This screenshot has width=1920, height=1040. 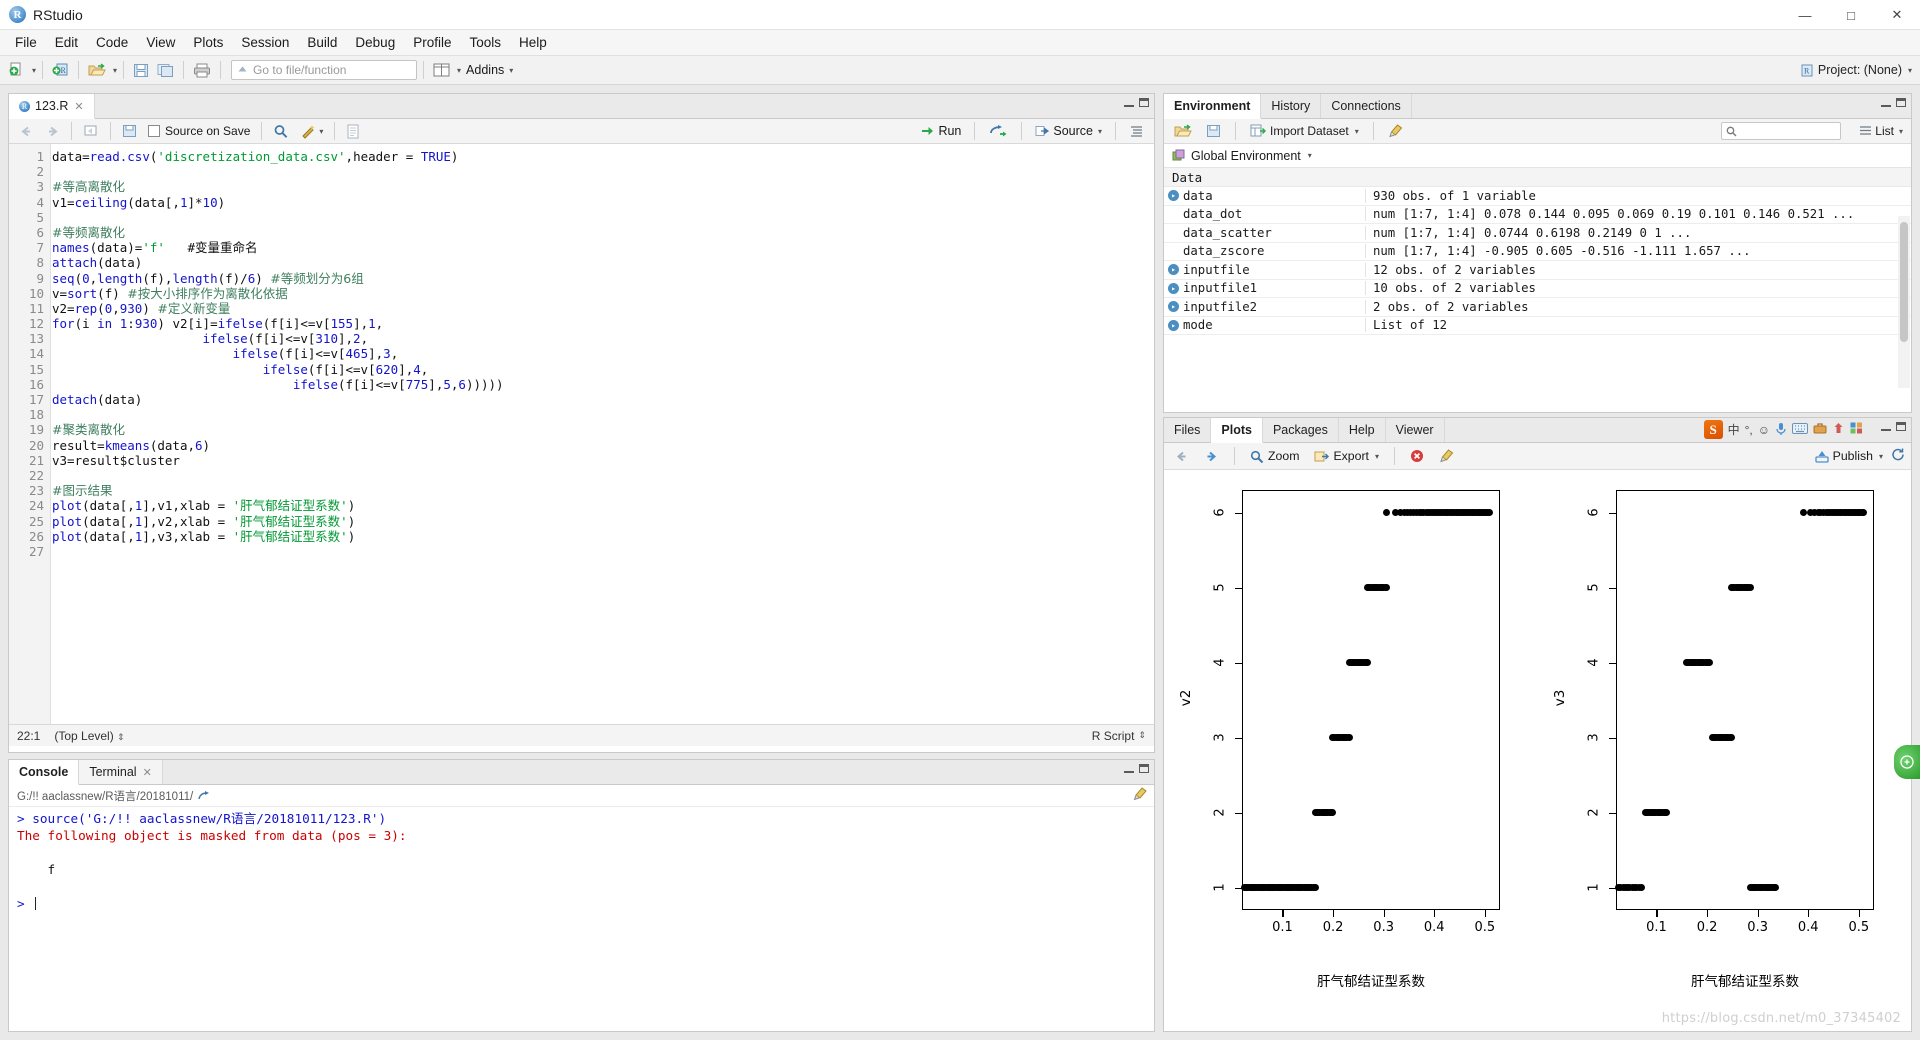 I want to click on environment-list-view-button: List ▾, so click(x=1881, y=131).